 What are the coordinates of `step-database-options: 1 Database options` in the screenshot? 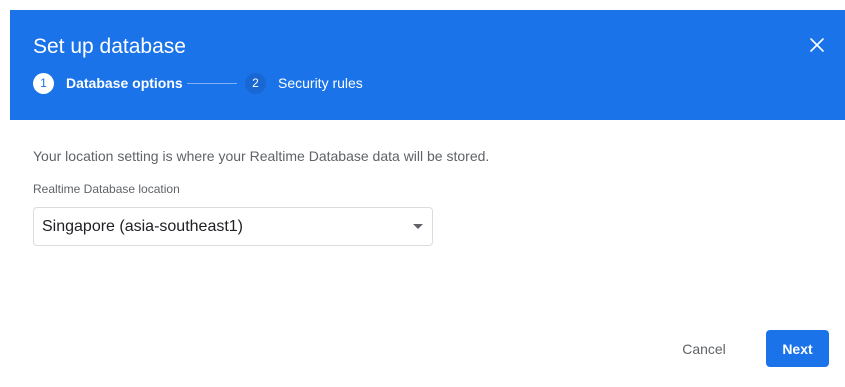 It's located at (108, 83).